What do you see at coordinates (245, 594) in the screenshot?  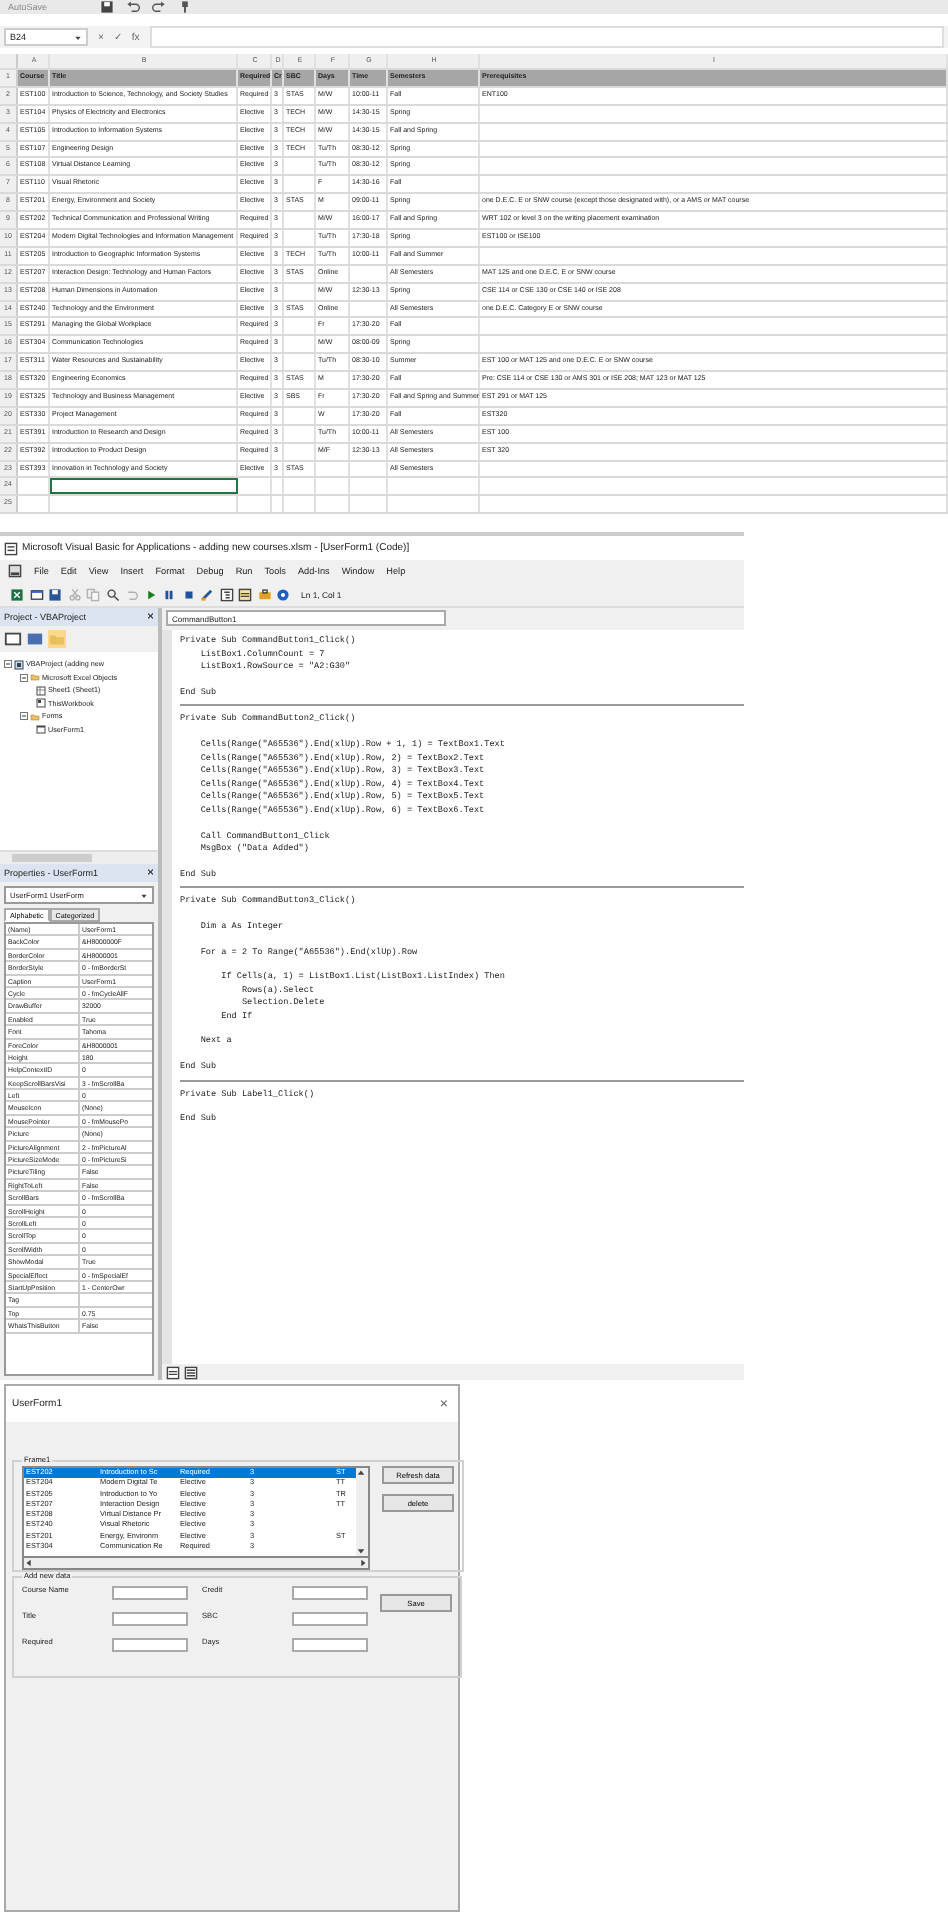 I see `properties-icon` at bounding box center [245, 594].